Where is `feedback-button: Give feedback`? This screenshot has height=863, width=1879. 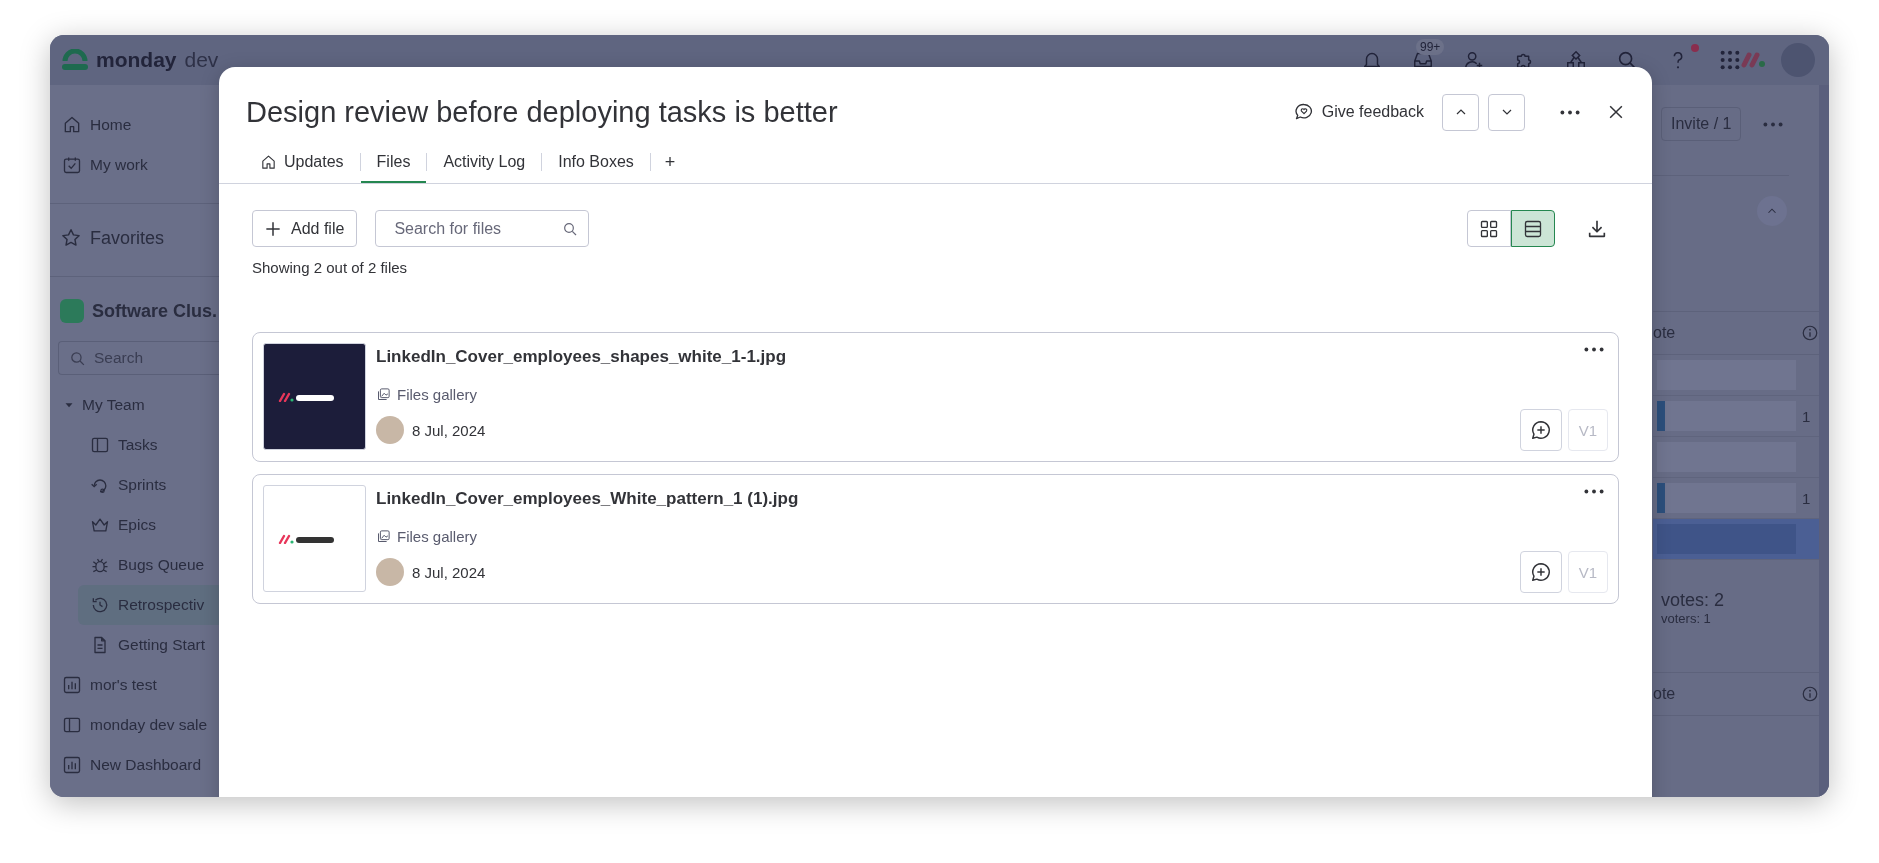
feedback-button: Give feedback is located at coordinates (1358, 112).